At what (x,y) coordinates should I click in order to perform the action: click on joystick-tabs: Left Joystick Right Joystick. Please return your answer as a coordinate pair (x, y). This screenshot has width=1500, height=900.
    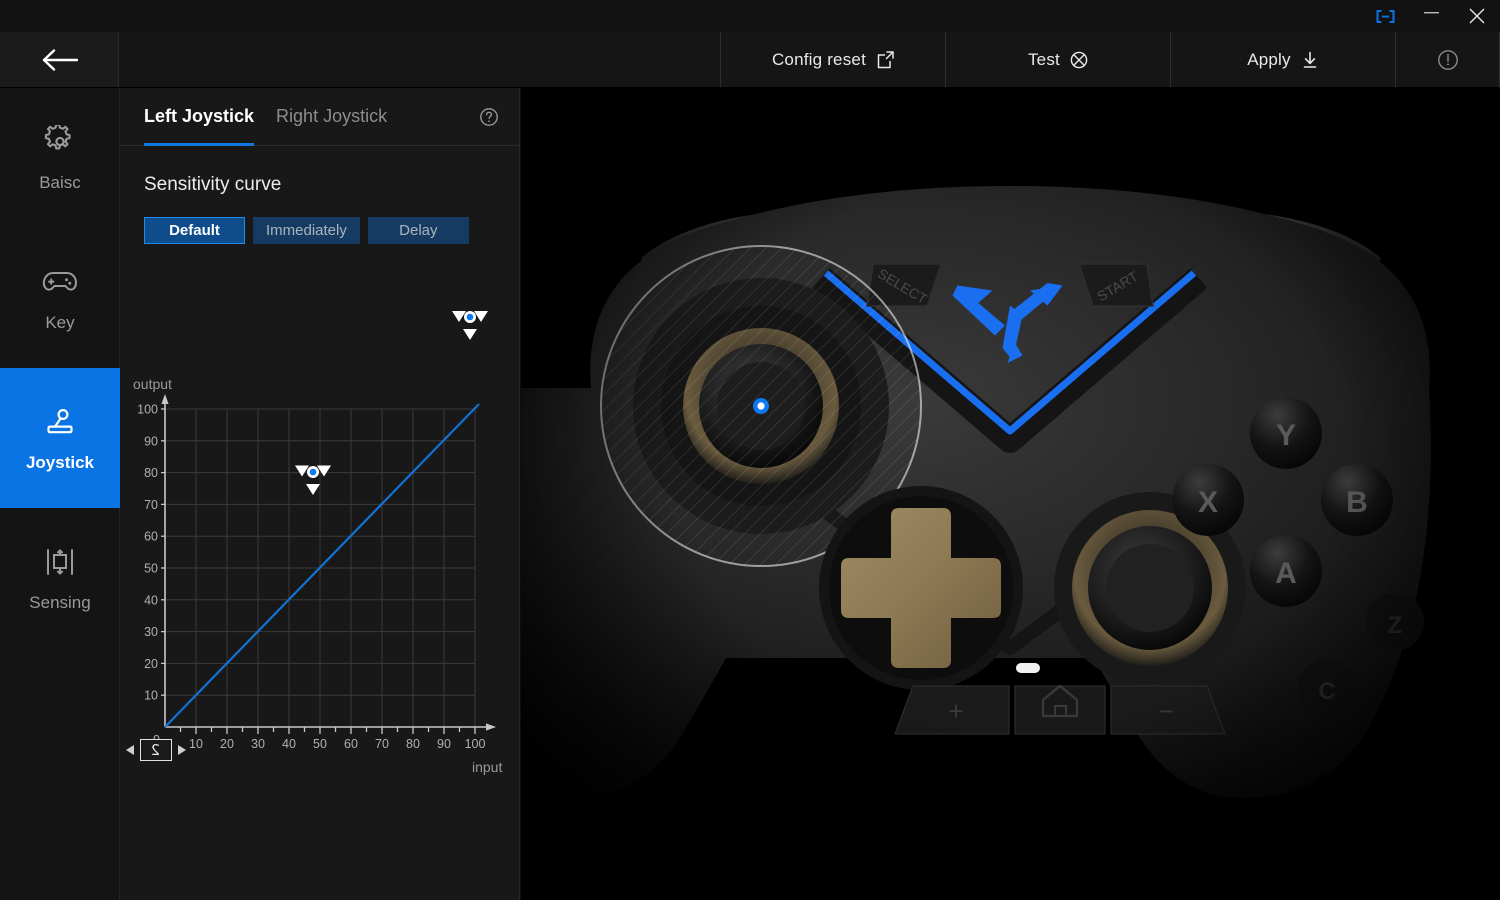
    Looking at the image, I should click on (319, 117).